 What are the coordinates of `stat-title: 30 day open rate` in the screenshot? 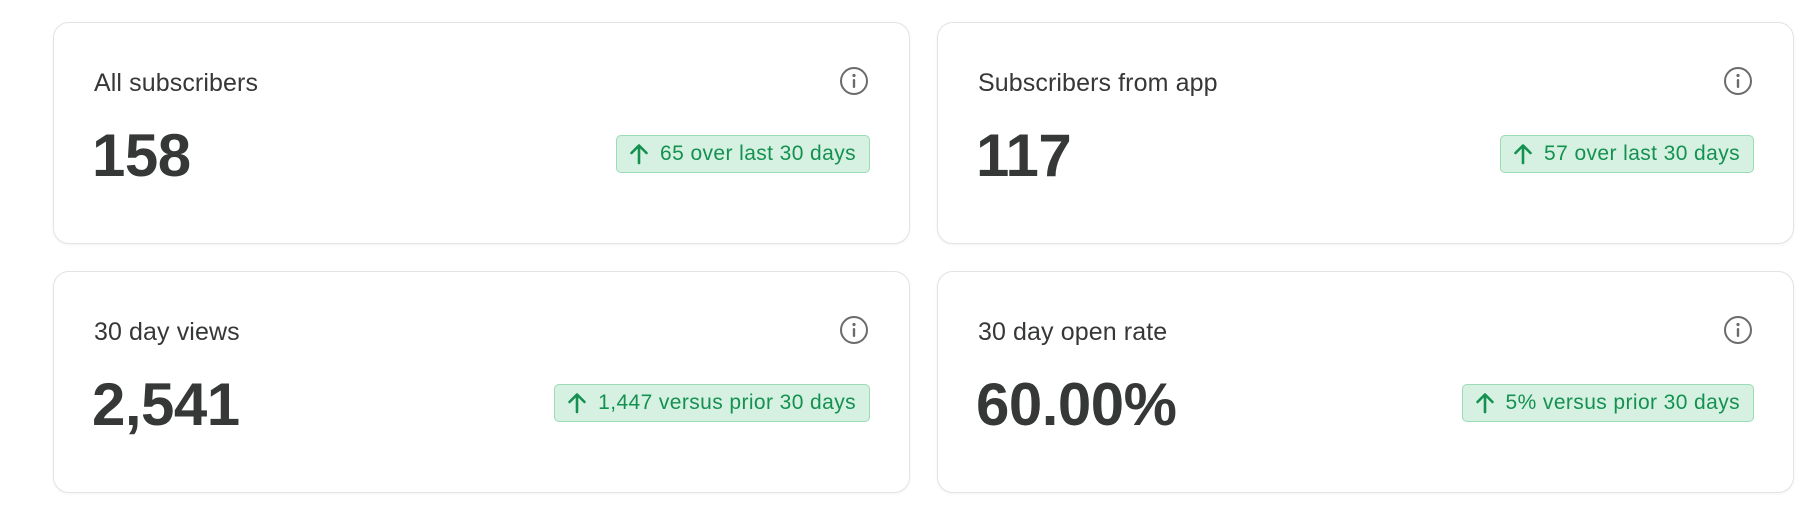 It's located at (1073, 332).